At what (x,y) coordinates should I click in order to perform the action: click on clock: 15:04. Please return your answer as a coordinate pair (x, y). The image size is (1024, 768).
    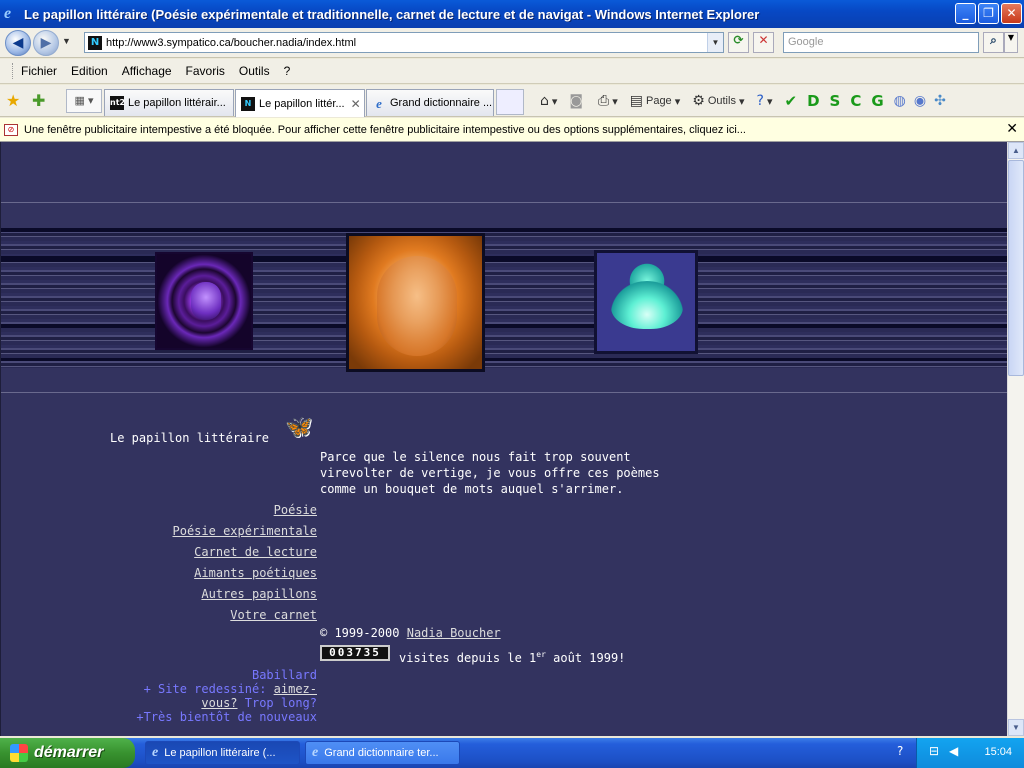
    Looking at the image, I should click on (998, 752).